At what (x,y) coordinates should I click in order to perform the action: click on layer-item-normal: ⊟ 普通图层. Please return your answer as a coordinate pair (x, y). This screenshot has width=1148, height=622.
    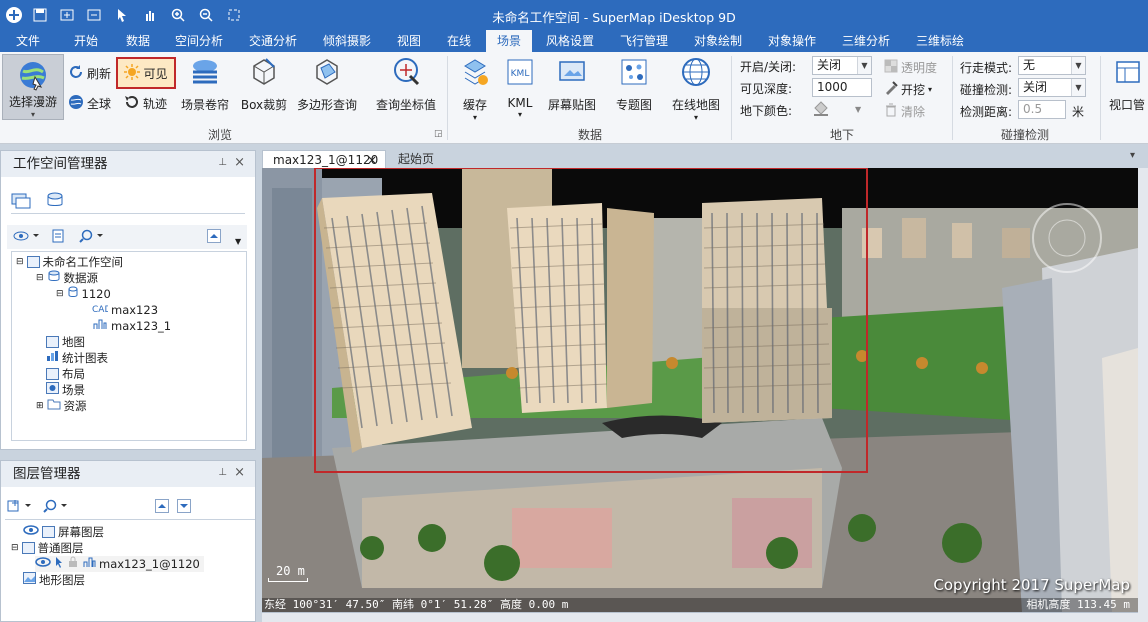
    Looking at the image, I should click on (47, 548).